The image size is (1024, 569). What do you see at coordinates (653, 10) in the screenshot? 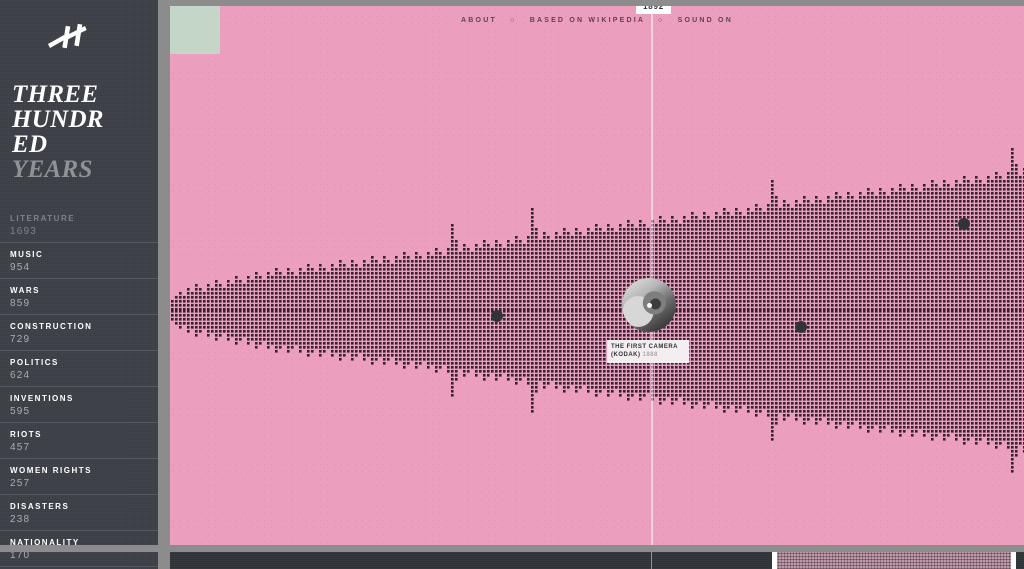
I see `current-year-badge: 1892` at bounding box center [653, 10].